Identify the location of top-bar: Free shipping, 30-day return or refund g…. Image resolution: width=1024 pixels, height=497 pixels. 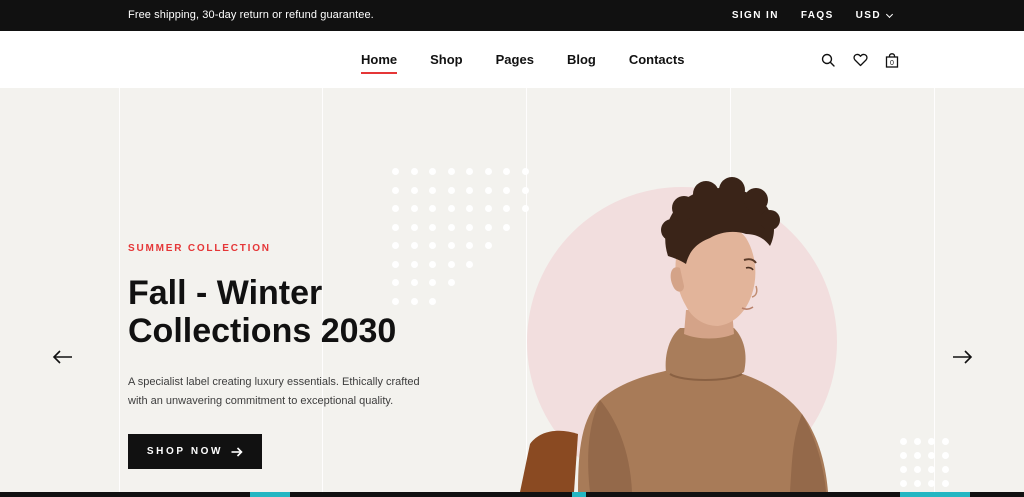
(512, 15).